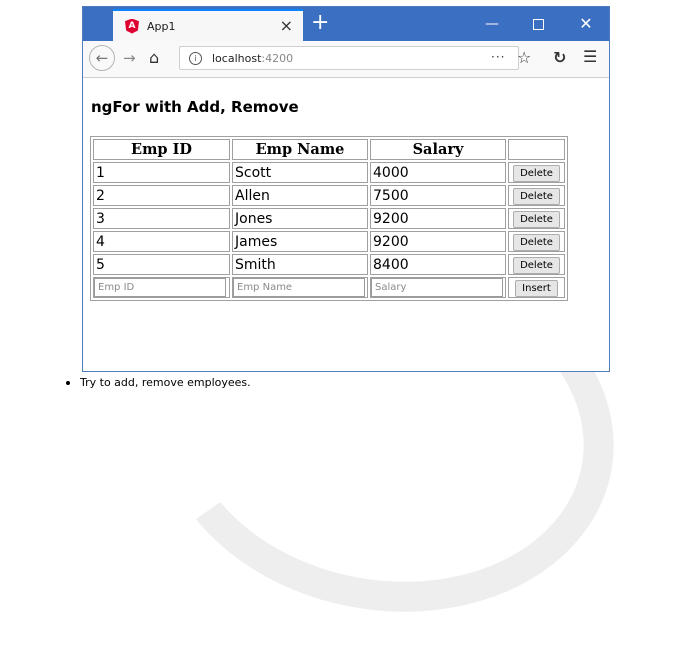  What do you see at coordinates (161, 241) in the screenshot?
I see `cell-emp-id: 4` at bounding box center [161, 241].